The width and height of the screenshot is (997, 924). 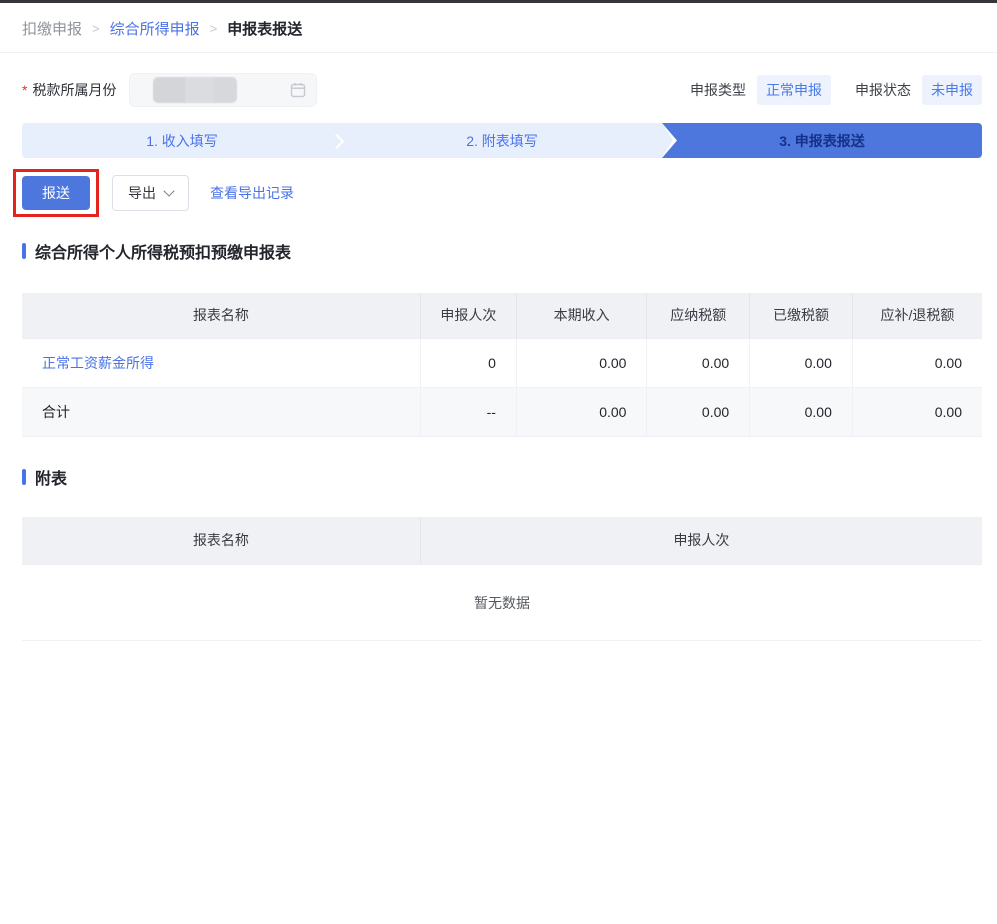 I want to click on col-tax-payable: 应纳税额, so click(x=698, y=316).